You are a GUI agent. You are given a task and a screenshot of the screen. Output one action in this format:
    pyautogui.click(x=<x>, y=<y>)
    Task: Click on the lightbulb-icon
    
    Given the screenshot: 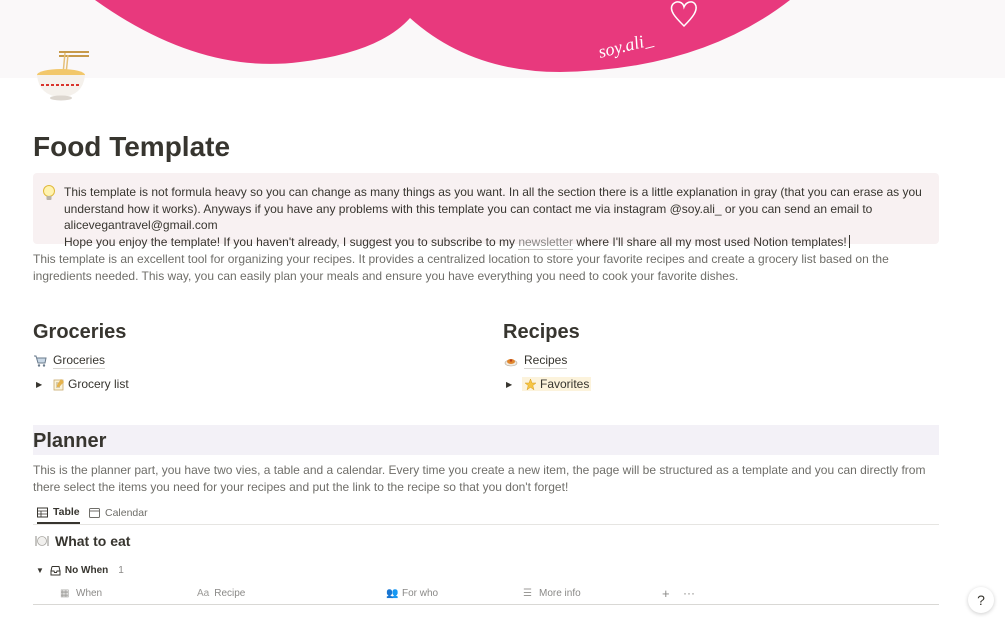 What is the action you would take?
    pyautogui.click(x=49, y=192)
    